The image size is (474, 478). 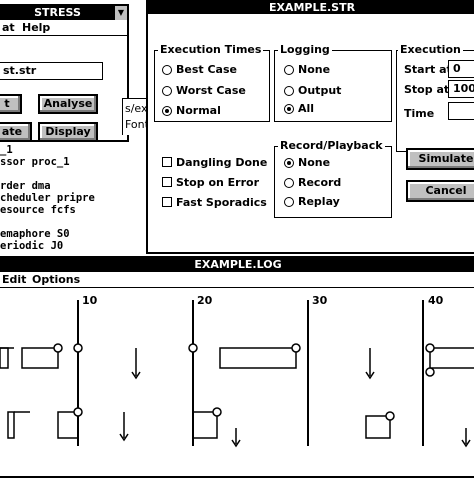 What do you see at coordinates (14, 279) in the screenshot?
I see `menu-edit: Edit` at bounding box center [14, 279].